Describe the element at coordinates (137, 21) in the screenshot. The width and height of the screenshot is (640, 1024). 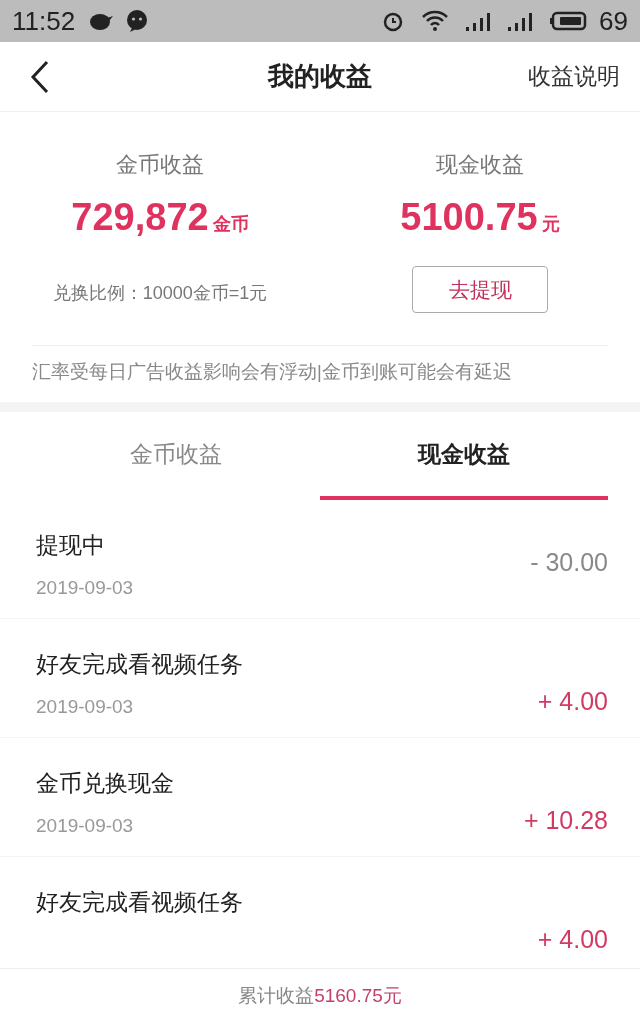
I see `chat-icon` at that location.